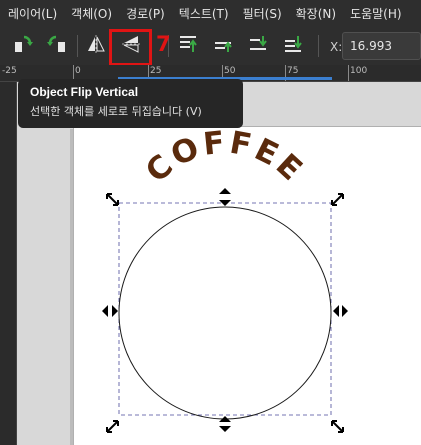  What do you see at coordinates (225, 156) in the screenshot?
I see `coffee-curved-text: COFFEE` at bounding box center [225, 156].